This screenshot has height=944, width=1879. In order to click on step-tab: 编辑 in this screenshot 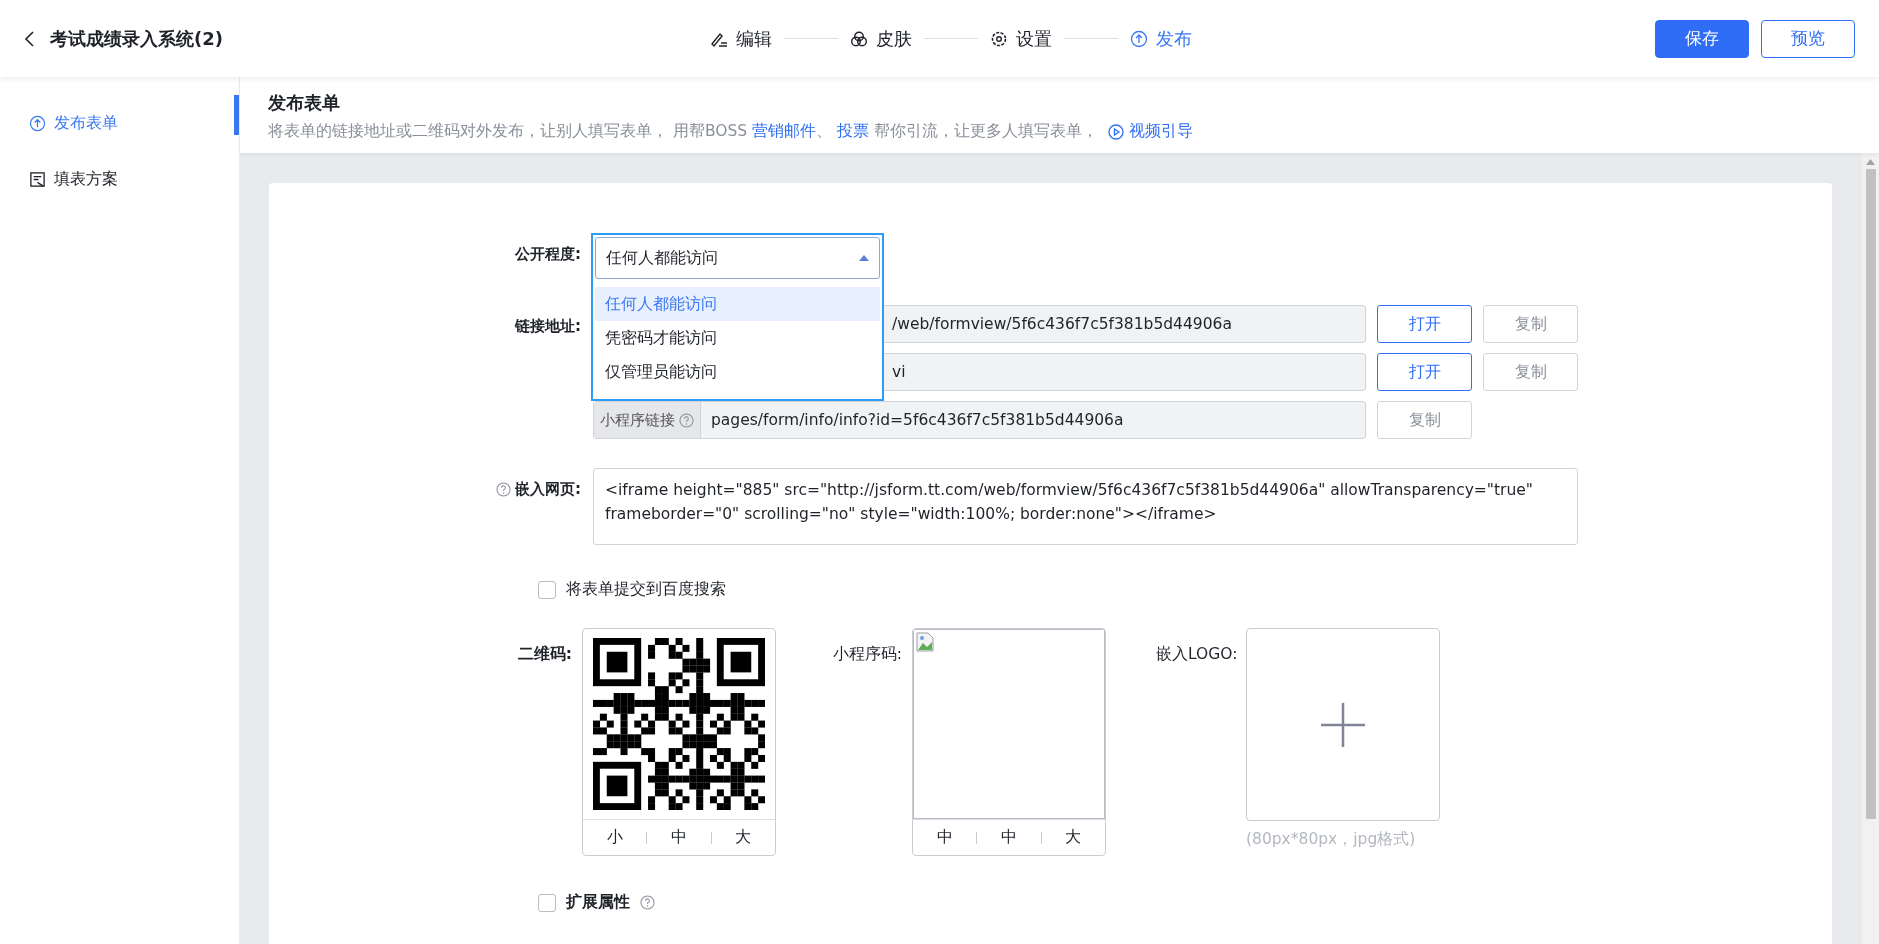, I will do `click(741, 38)`.